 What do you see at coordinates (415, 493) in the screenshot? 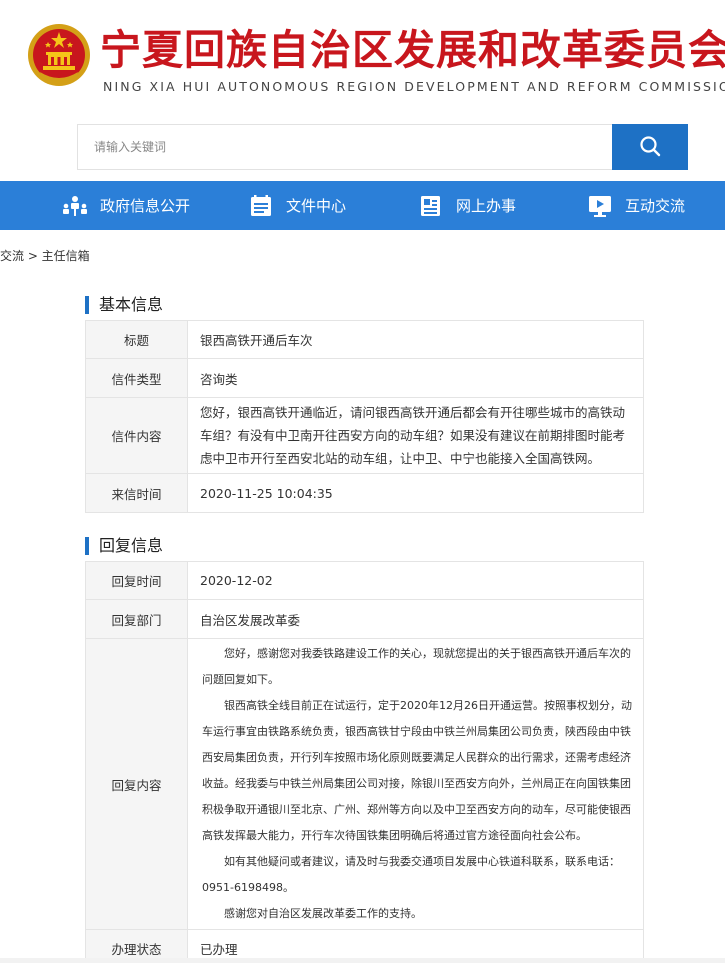
I see `row-value: 2020-11-25 10:04:35` at bounding box center [415, 493].